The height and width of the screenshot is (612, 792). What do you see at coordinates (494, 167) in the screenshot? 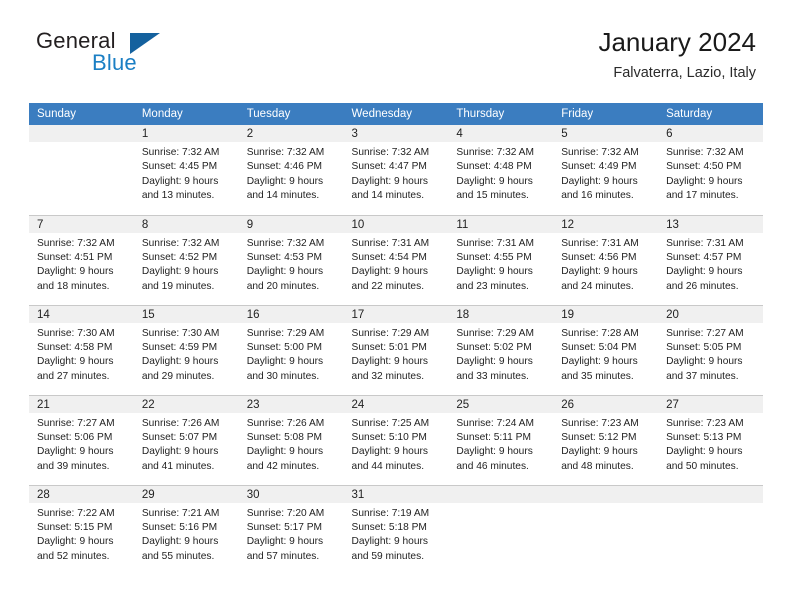
I see `sunset-time: Sunset: 4:48 PM` at bounding box center [494, 167].